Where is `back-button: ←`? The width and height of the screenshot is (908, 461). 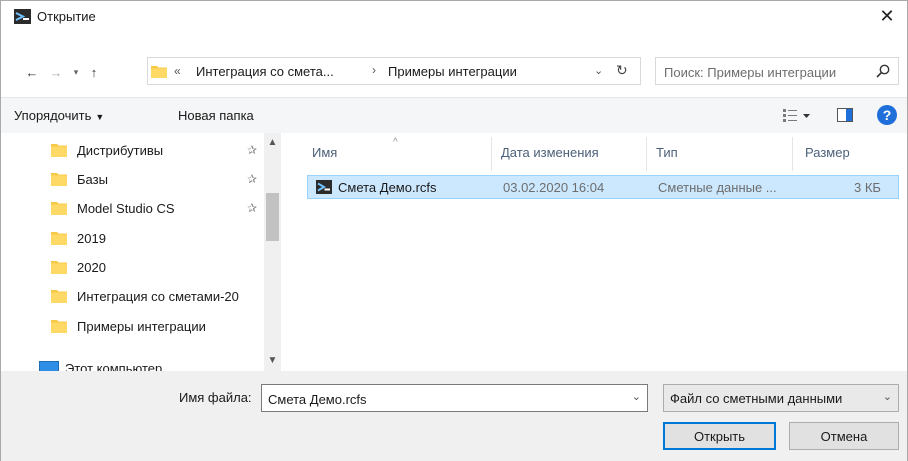
back-button: ← is located at coordinates (32, 72).